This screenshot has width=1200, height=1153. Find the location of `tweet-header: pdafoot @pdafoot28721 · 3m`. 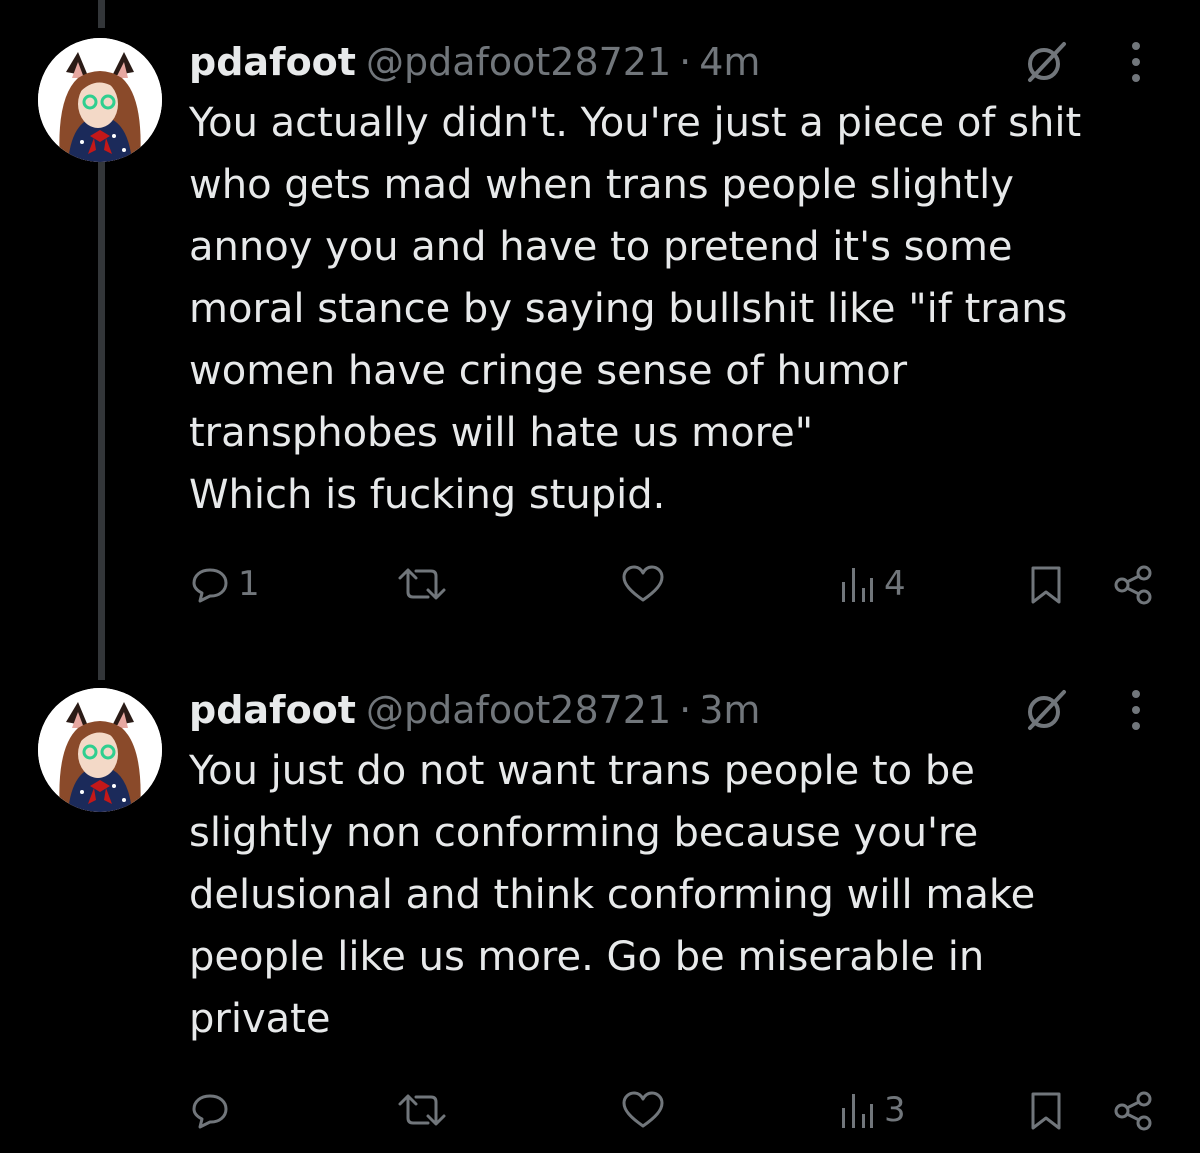

tweet-header: pdafoot @pdafoot28721 · 3m is located at coordinates (474, 710).